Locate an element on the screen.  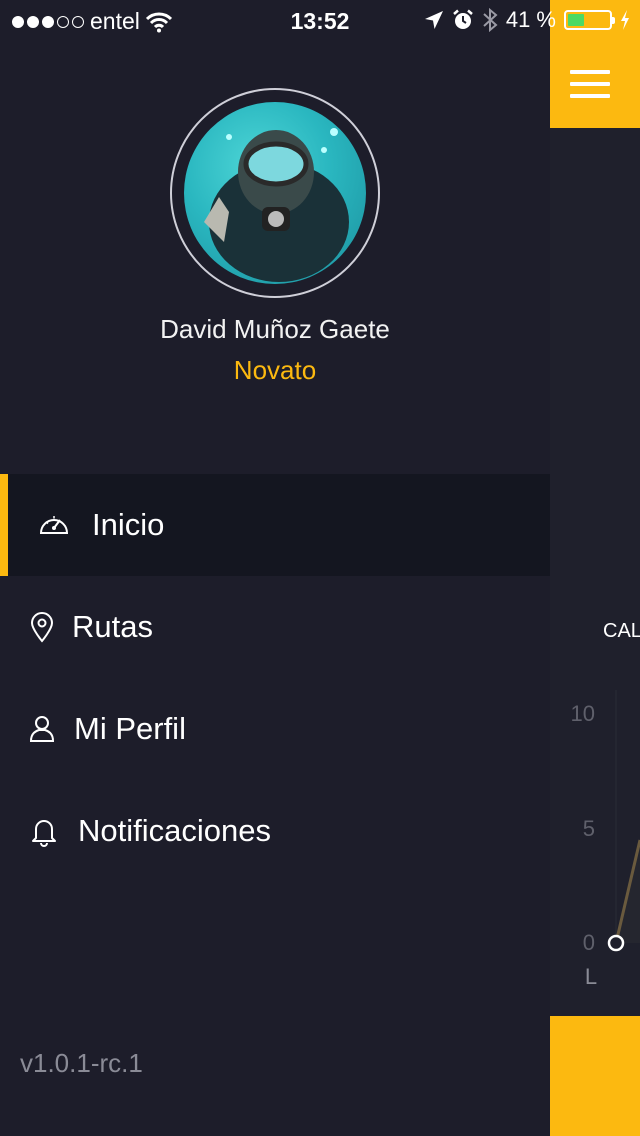
menu-item-label: Notificaciones is located at coordinates (174, 830).